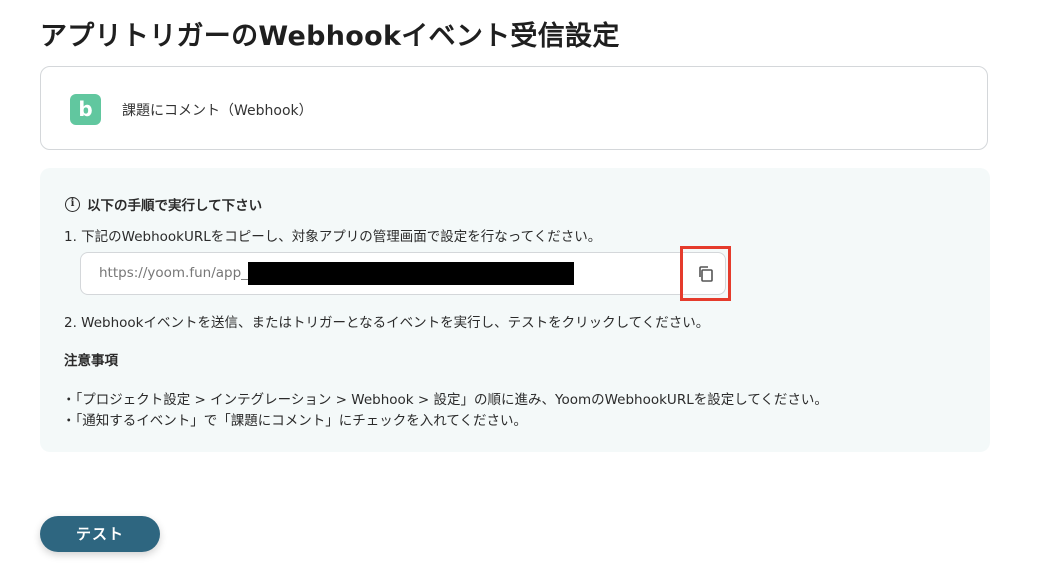 This screenshot has height=584, width=1046. Describe the element at coordinates (411, 273) in the screenshot. I see `redacted-url-part` at that location.